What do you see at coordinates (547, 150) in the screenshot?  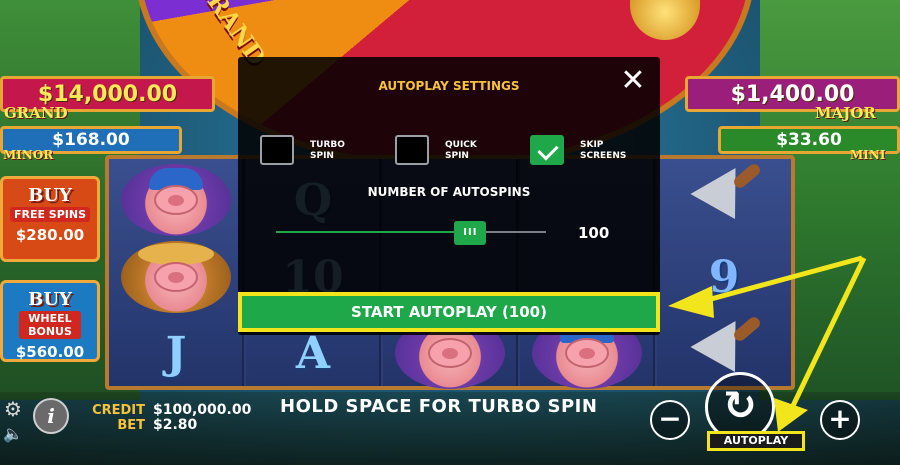 I see `skip-screens-checkbox` at bounding box center [547, 150].